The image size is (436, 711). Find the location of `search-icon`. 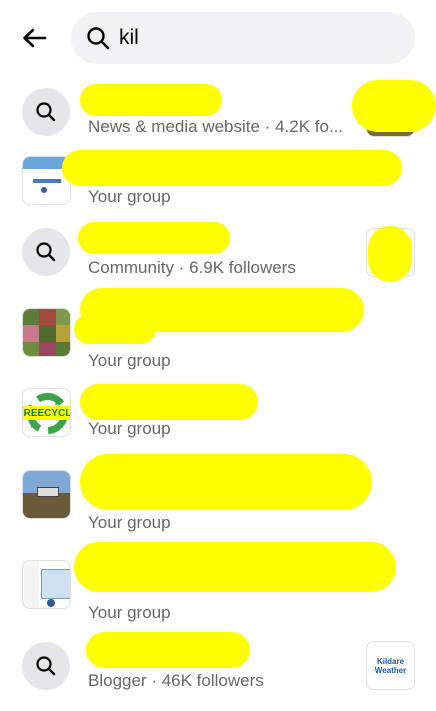

search-icon is located at coordinates (98, 38).